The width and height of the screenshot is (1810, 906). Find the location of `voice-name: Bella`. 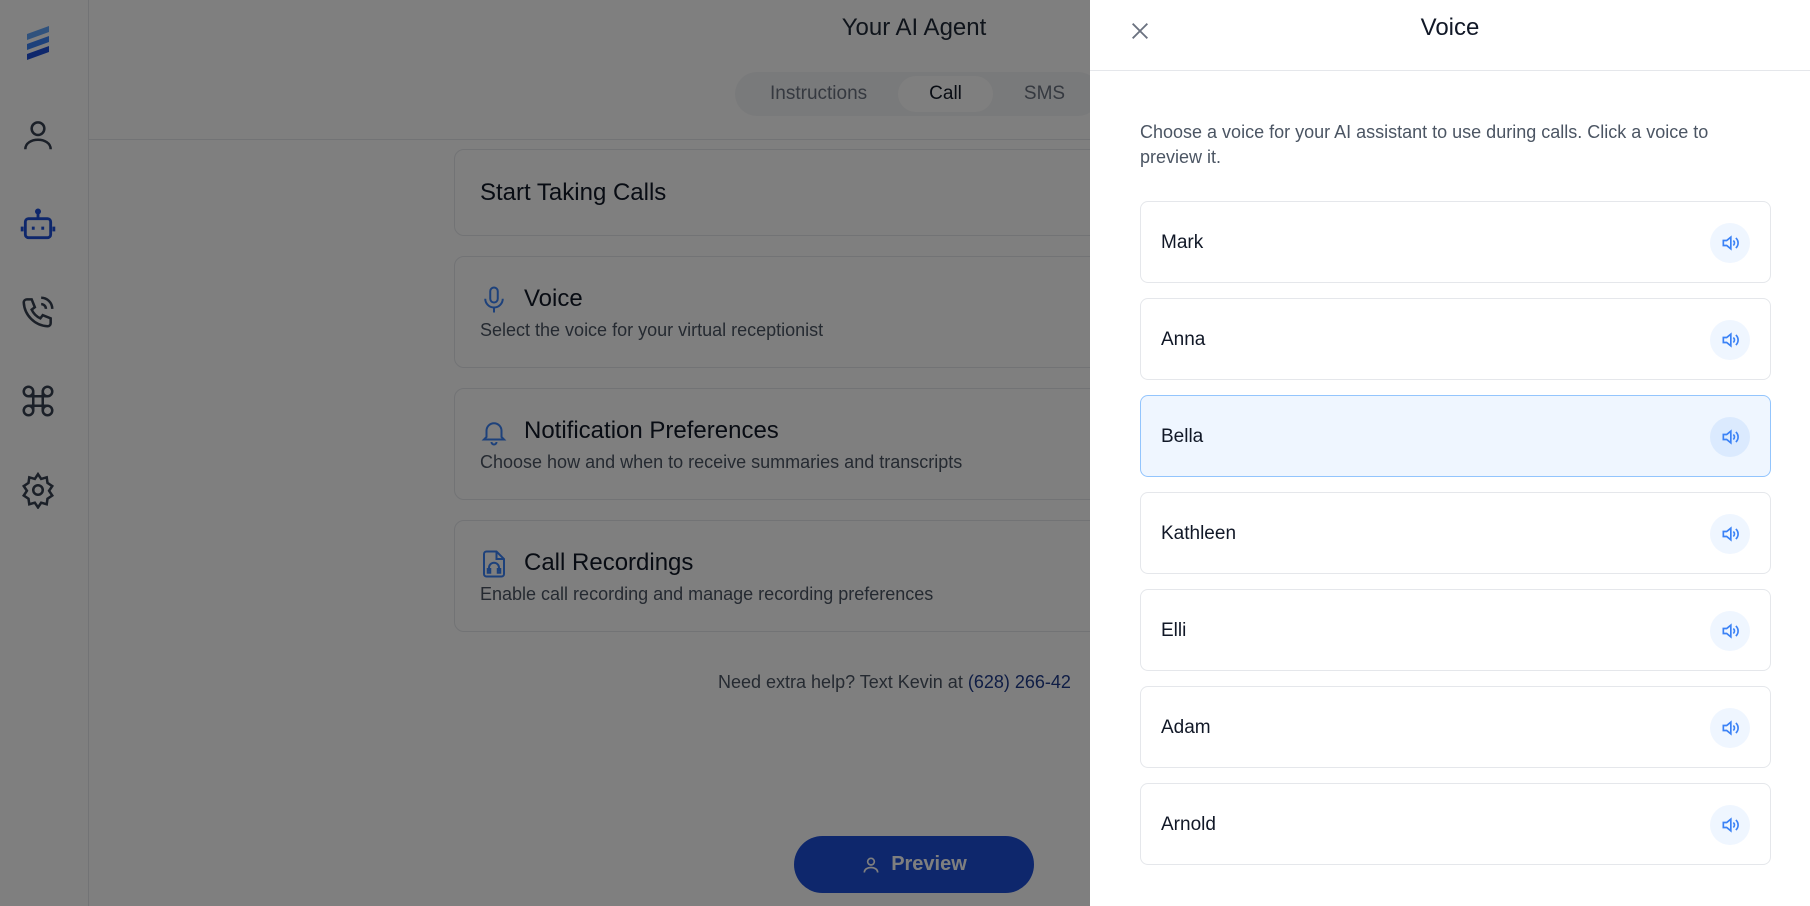

voice-name: Bella is located at coordinates (1182, 436).